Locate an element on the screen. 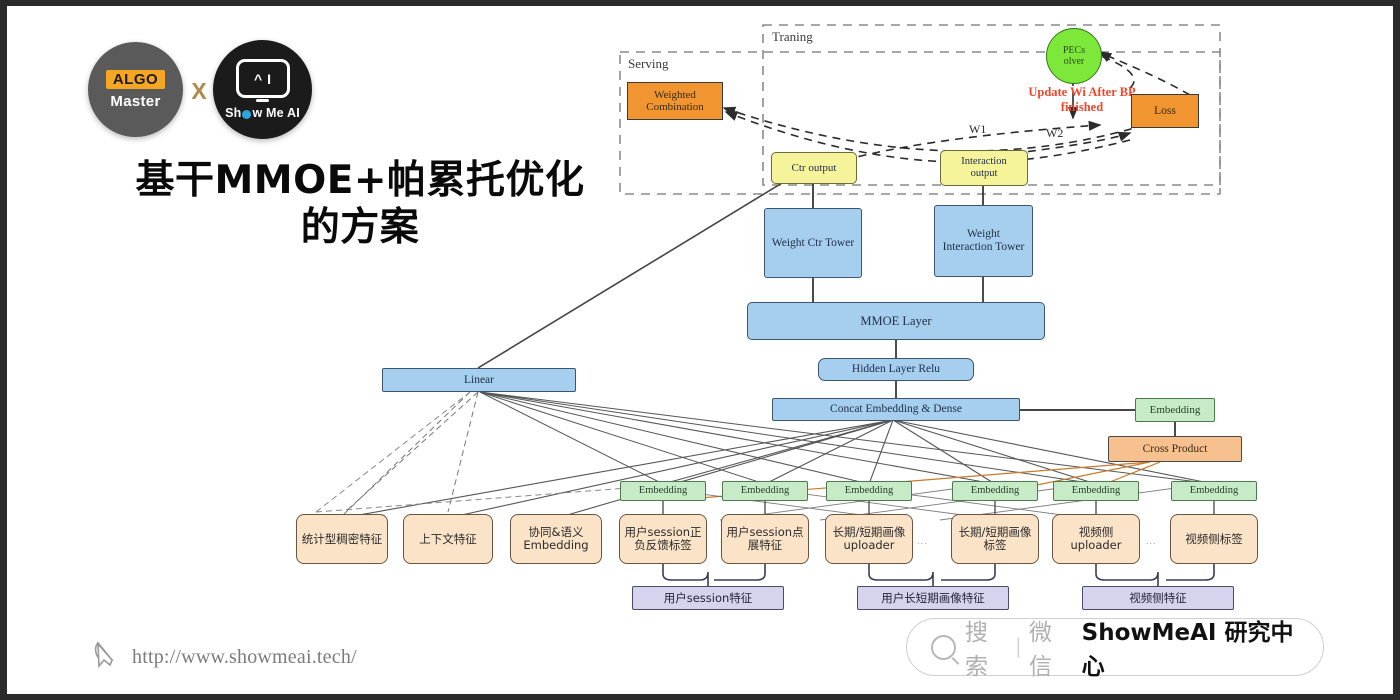 The width and height of the screenshot is (1400, 700). node-concat-embedding-dense: Concat Embedding & Dense is located at coordinates (896, 409).